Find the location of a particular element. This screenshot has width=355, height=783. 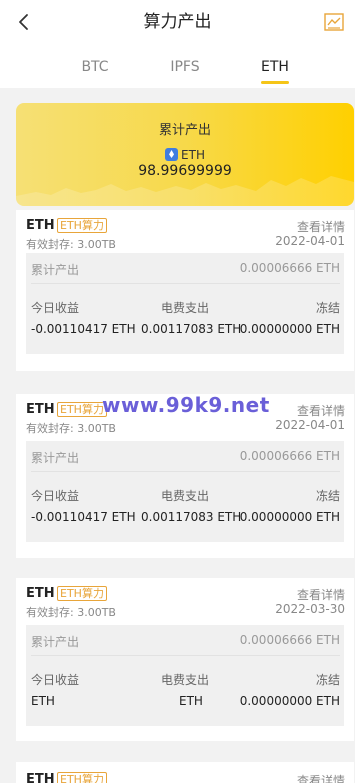

card-date: 2022-03-30 is located at coordinates (310, 609).